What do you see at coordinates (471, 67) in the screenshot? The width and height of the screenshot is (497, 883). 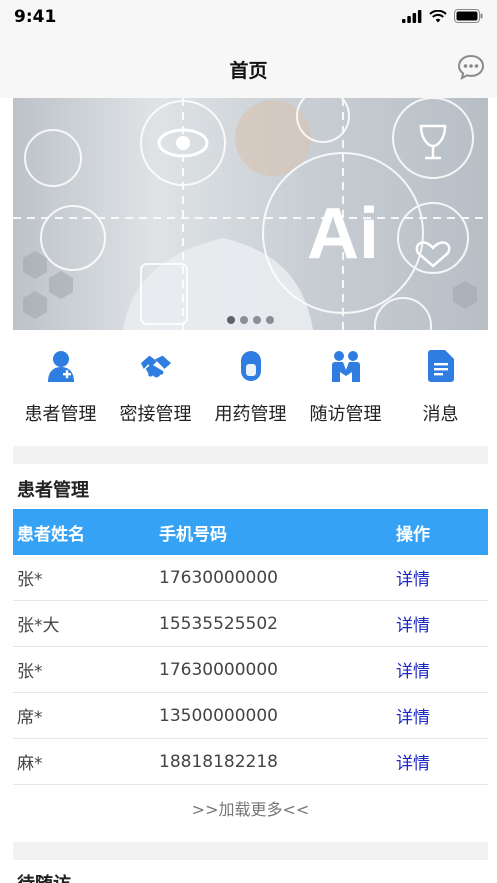 I see `chat-bubble-icon` at bounding box center [471, 67].